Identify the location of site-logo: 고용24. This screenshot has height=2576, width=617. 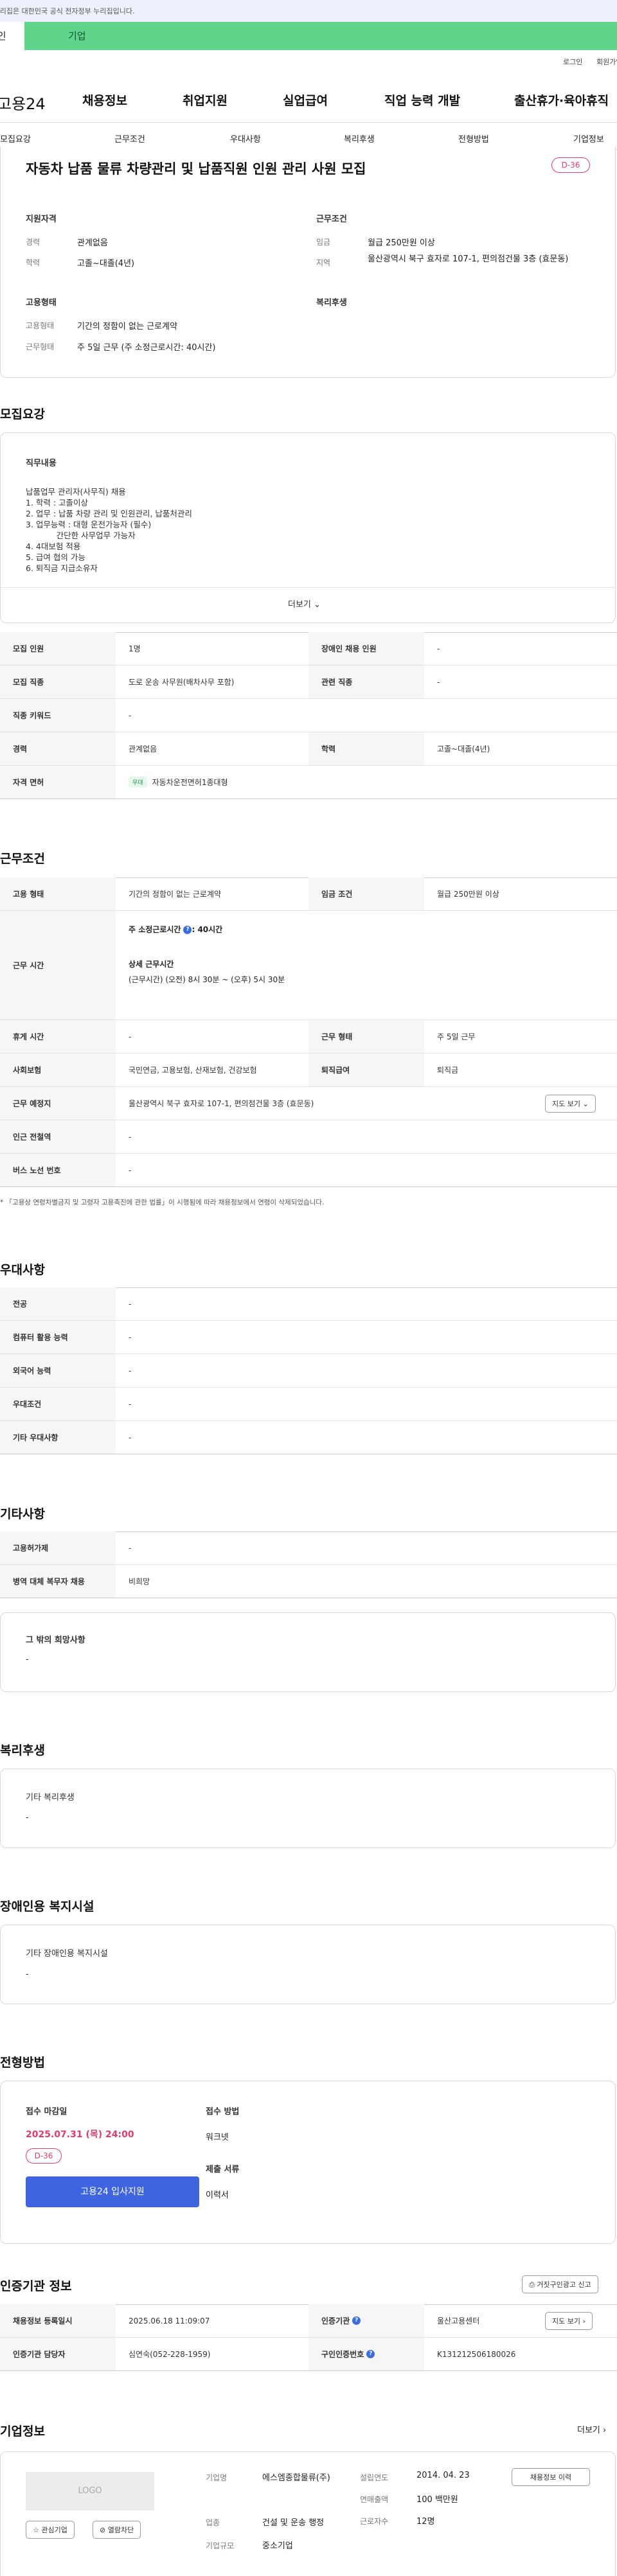
(23, 102).